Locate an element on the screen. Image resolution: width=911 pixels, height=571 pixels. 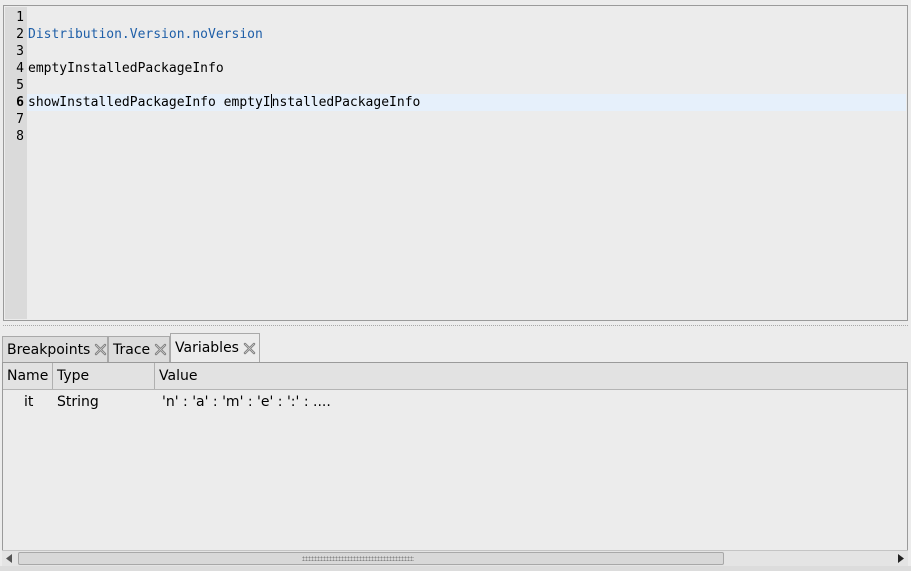
splitter-grip is located at coordinates (455, 325).